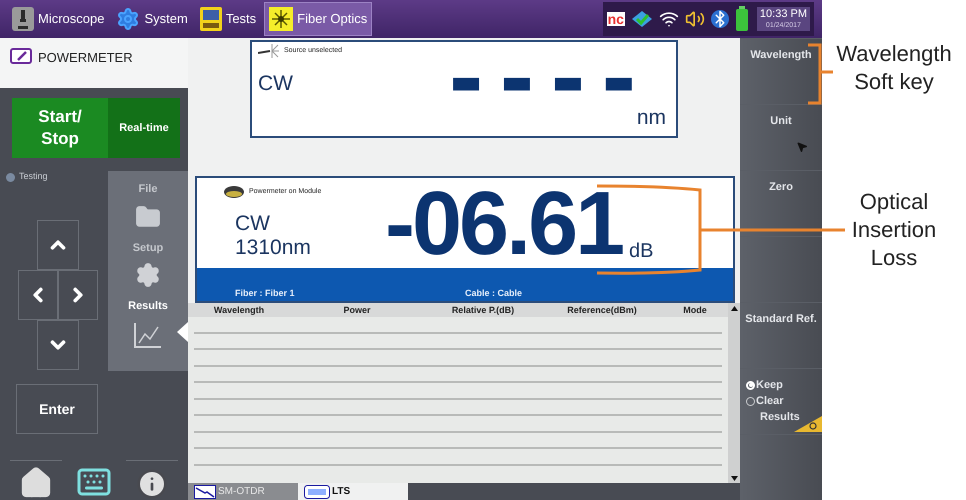  I want to click on app-tab: System, so click(152, 19).